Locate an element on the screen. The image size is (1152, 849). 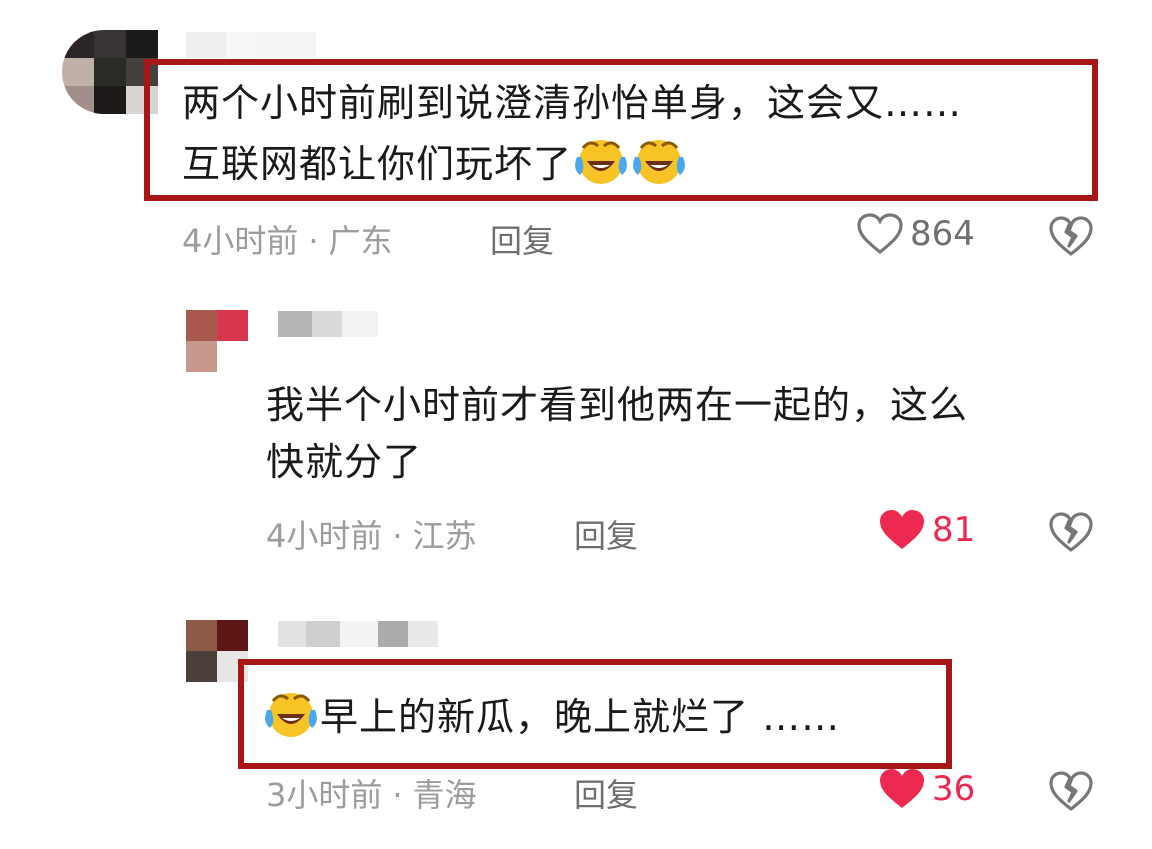
like-button: 36 is located at coordinates (926, 789).